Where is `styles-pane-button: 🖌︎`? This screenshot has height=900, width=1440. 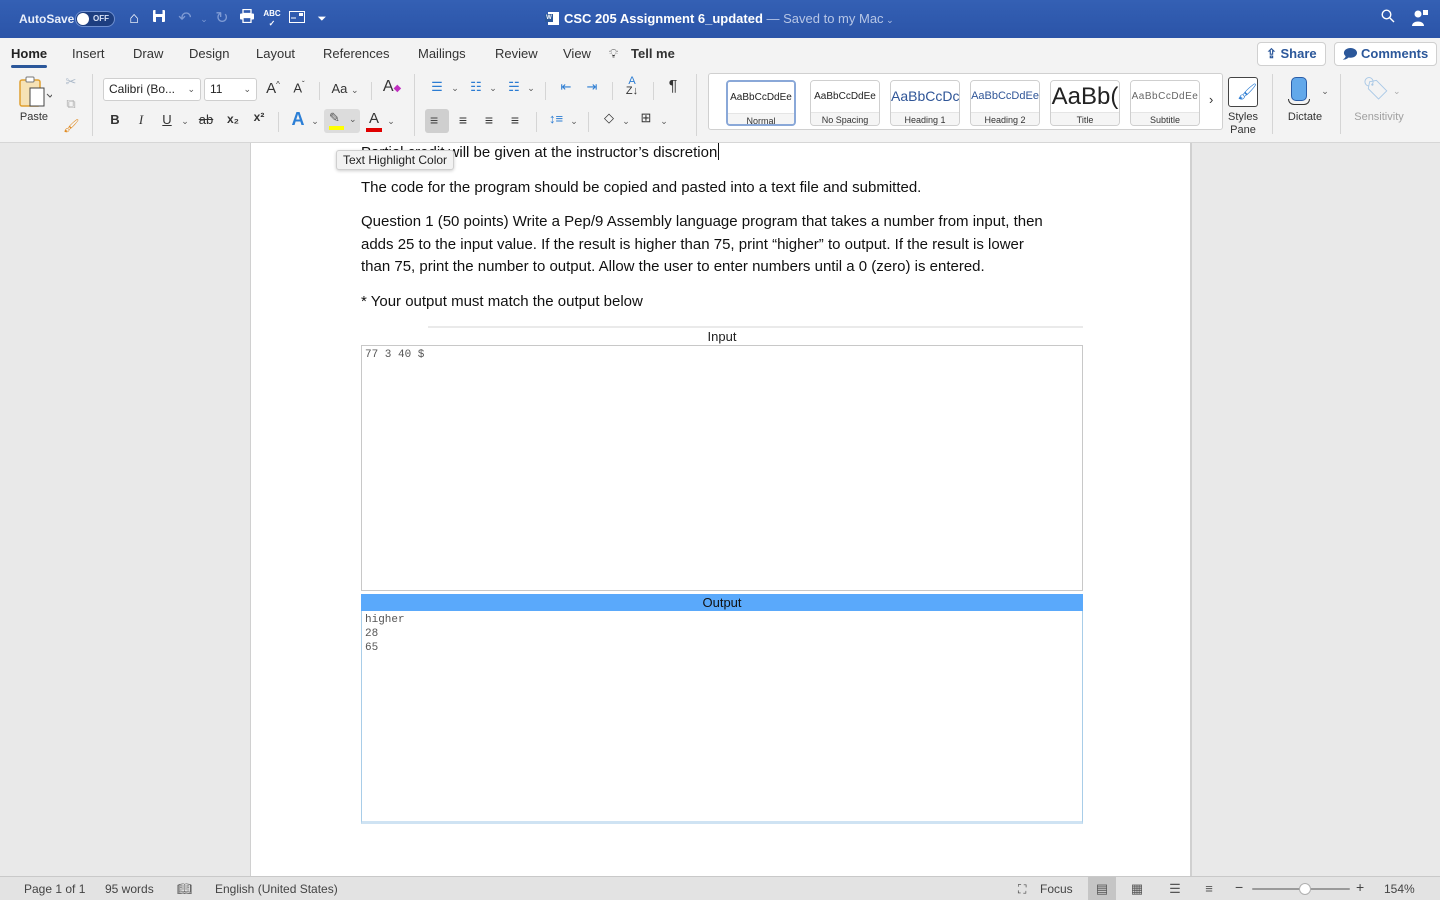 styles-pane-button: 🖌︎ is located at coordinates (1243, 92).